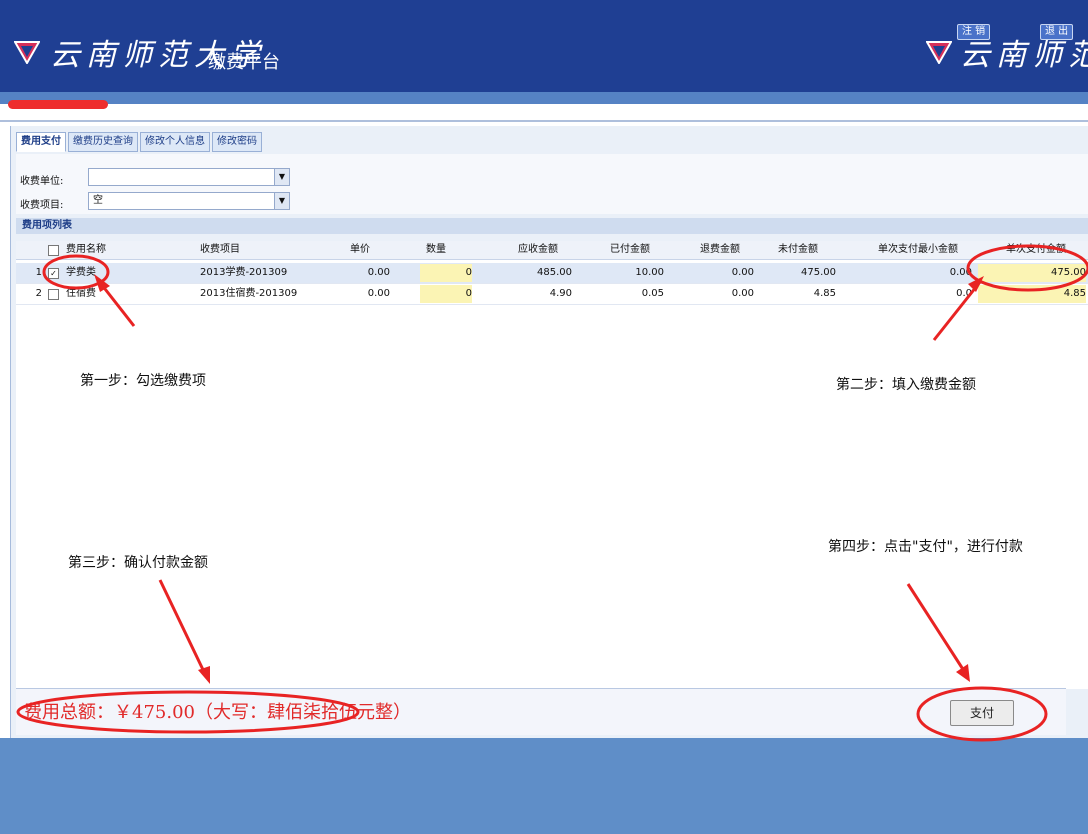  Describe the element at coordinates (189, 201) in the screenshot. I see `item-select: 空 ▼` at that location.